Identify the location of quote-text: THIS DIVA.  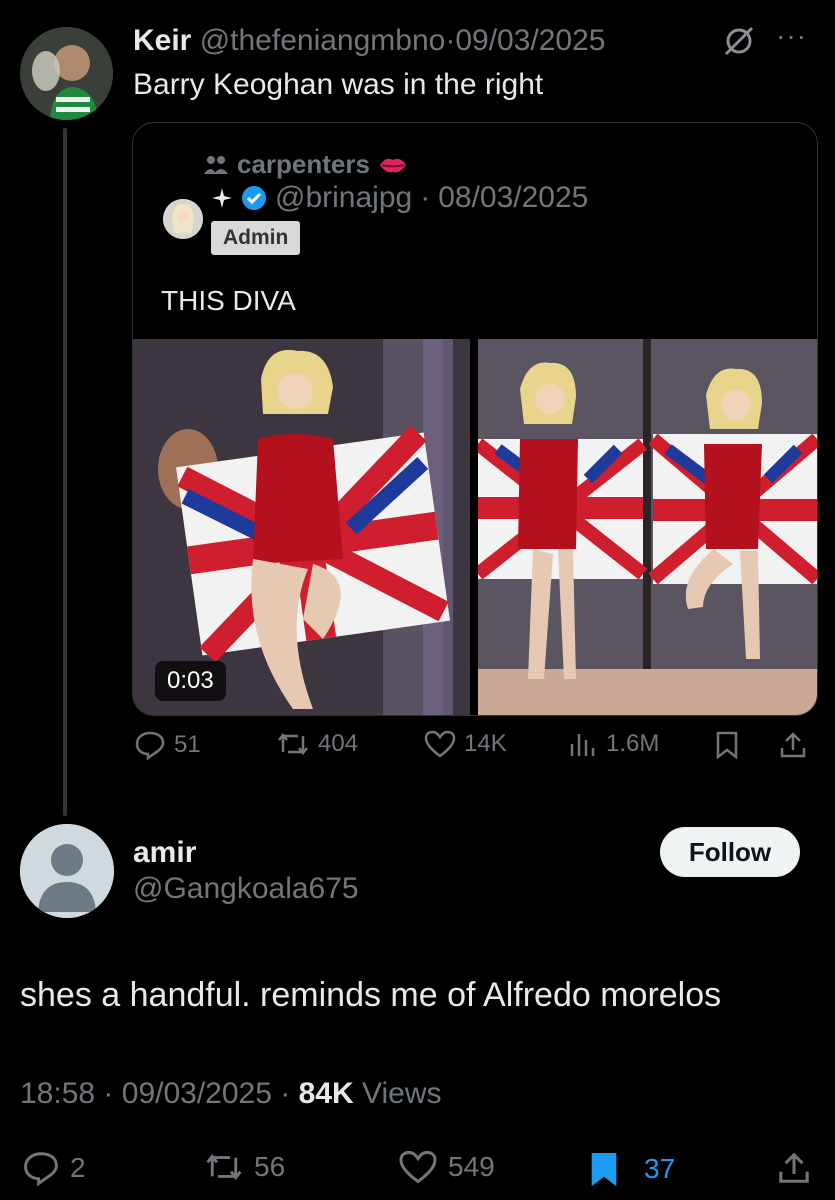
(228, 300).